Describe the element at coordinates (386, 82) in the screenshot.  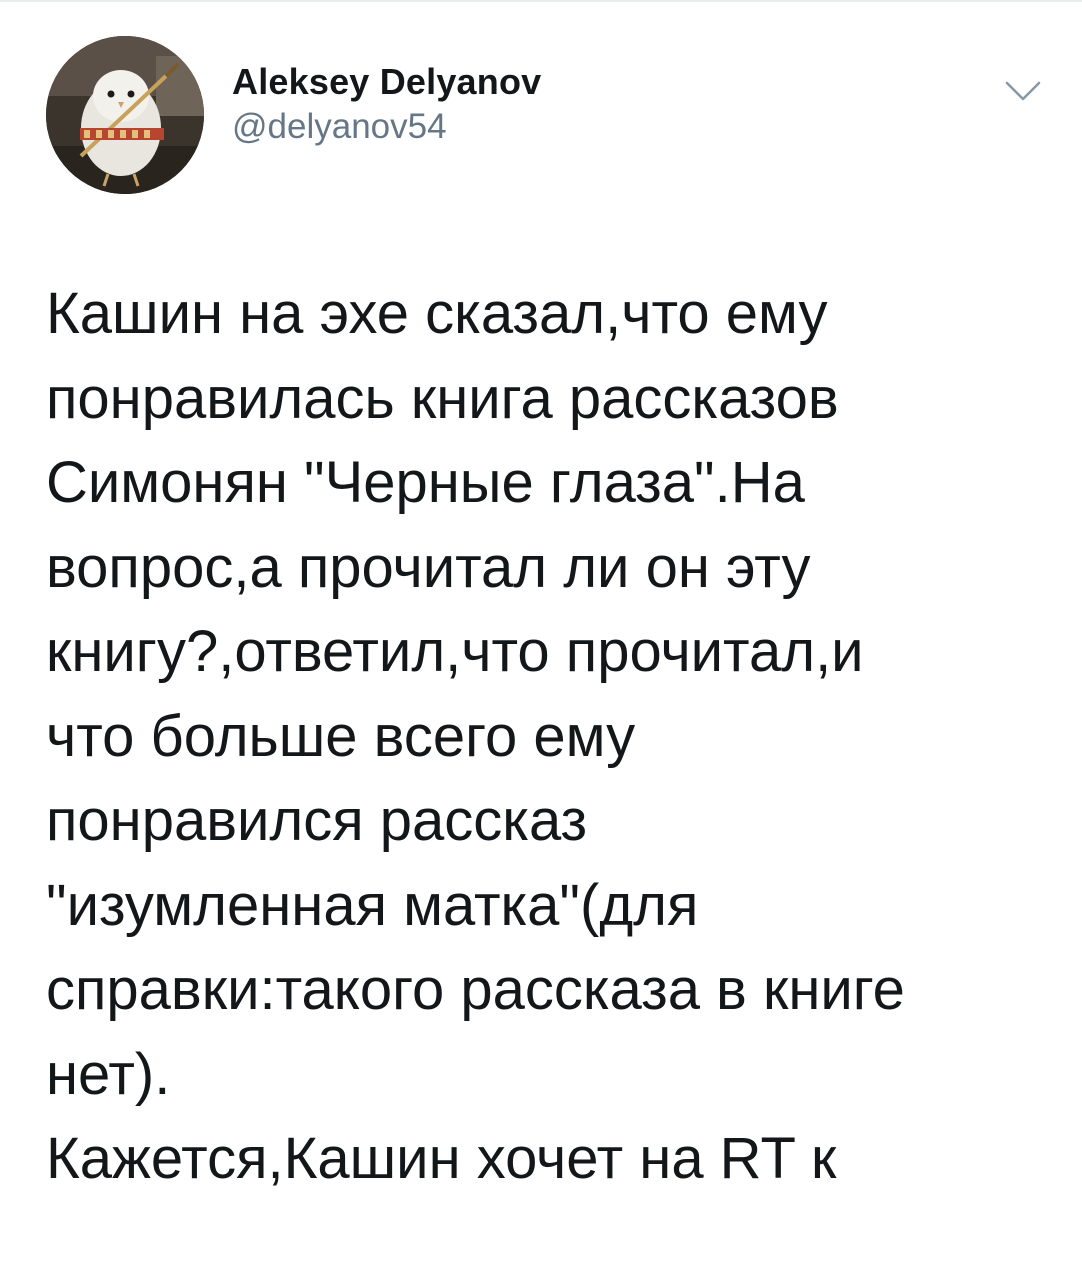
I see `display-name: Aleksey Delyanov` at that location.